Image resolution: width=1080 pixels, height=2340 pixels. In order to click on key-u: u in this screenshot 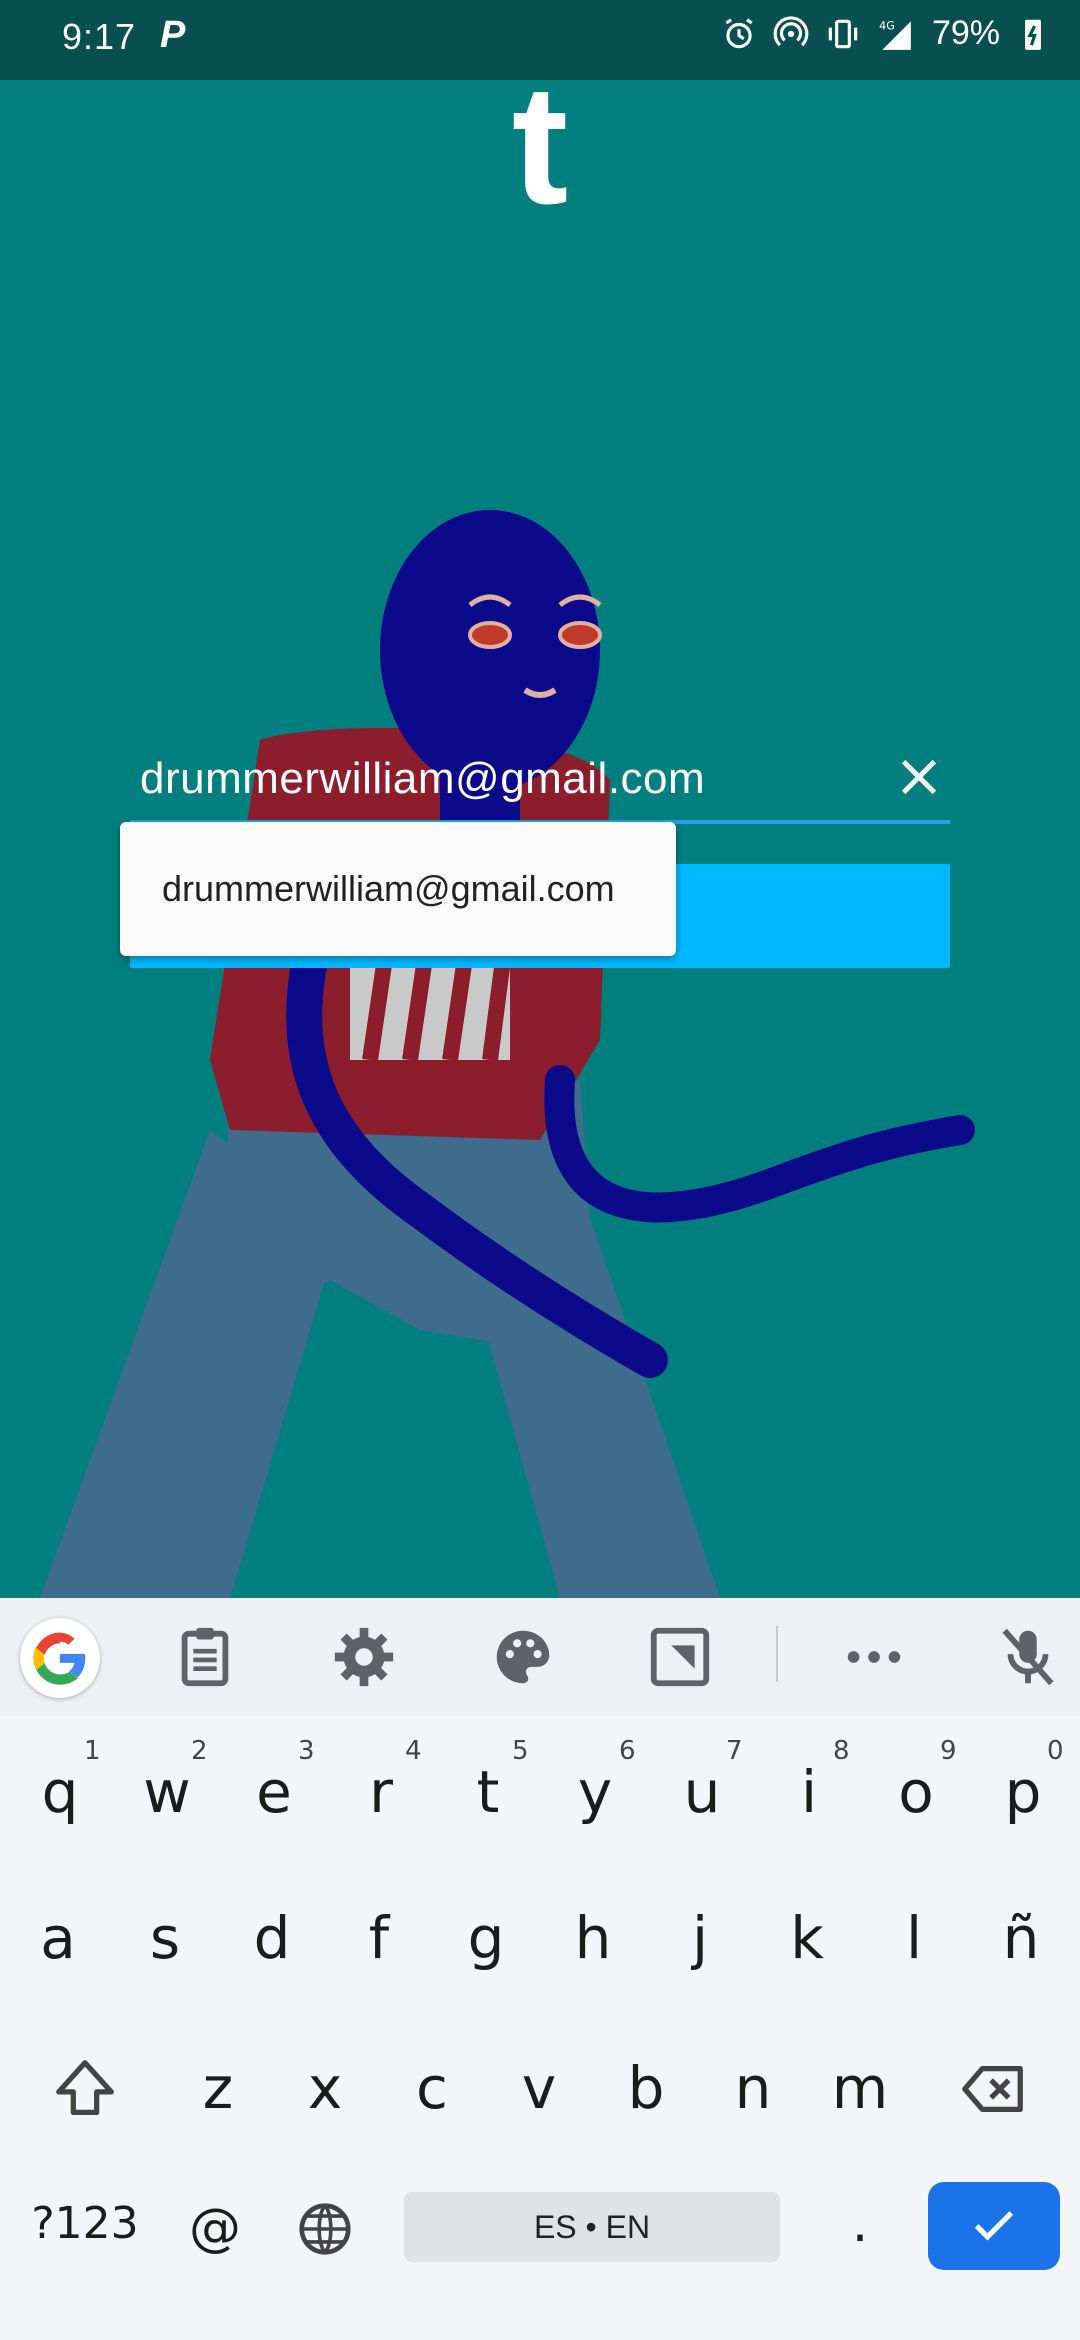, I will do `click(702, 1792)`.